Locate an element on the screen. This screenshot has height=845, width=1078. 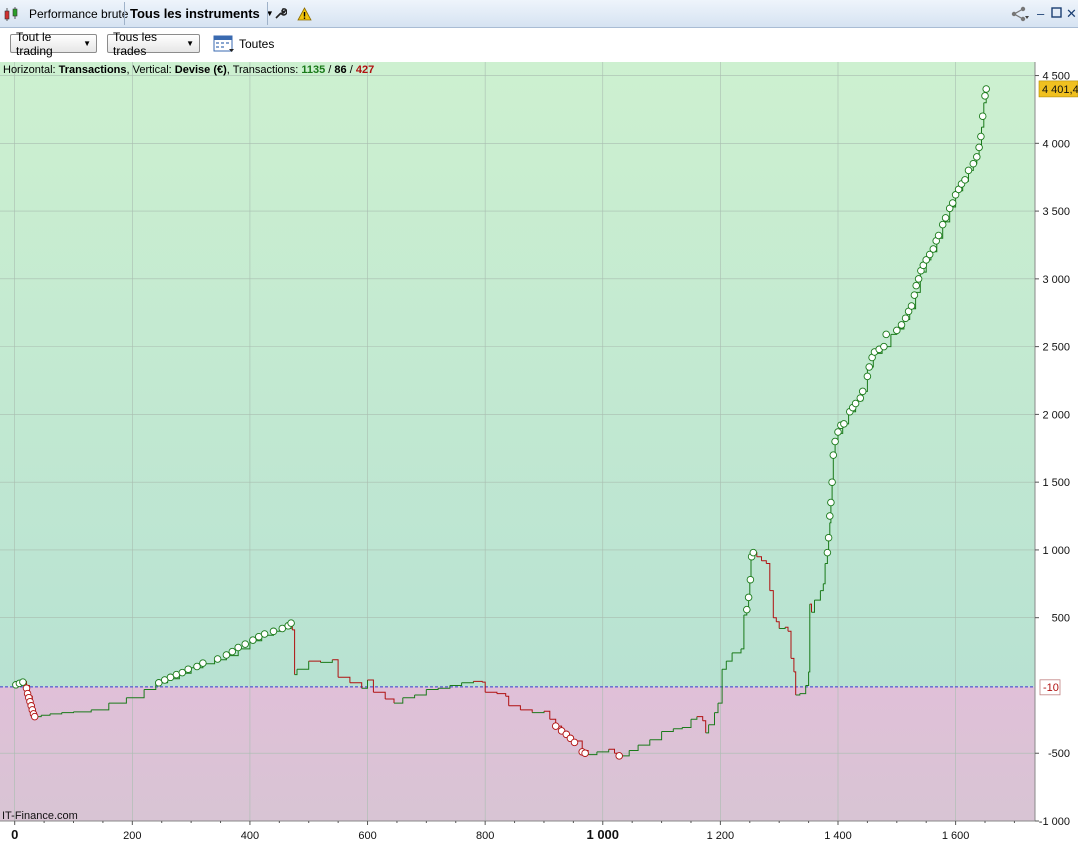
x-tick-label: 0 is located at coordinates (14, 834).